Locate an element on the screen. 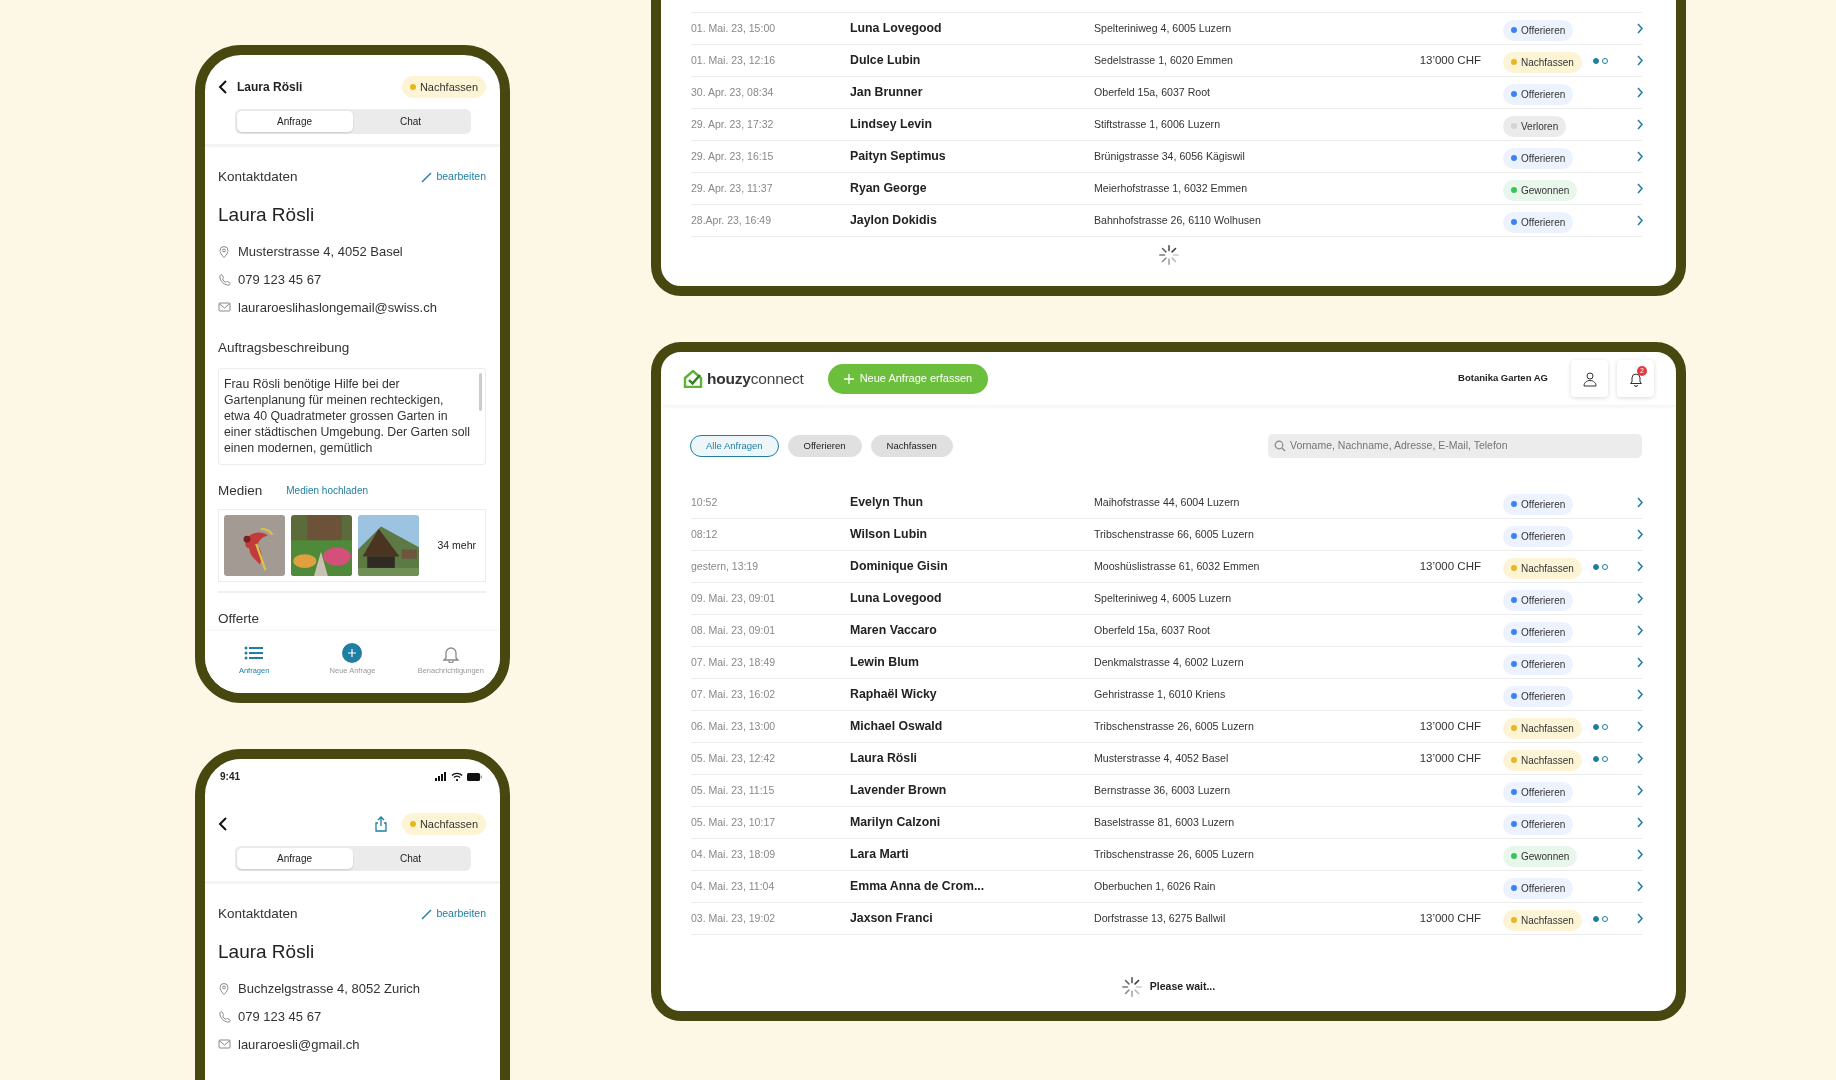  request-time: 05. Mai. 23, 12:42 is located at coordinates (734, 758).